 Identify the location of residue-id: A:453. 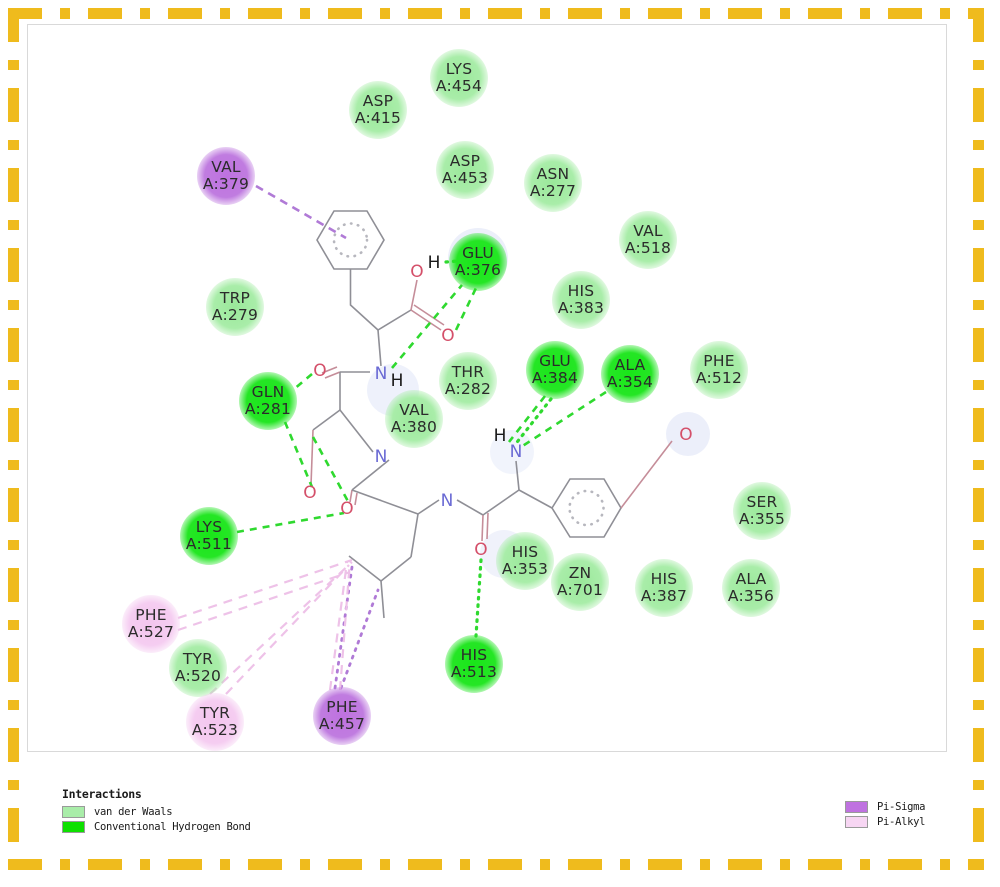
(465, 177).